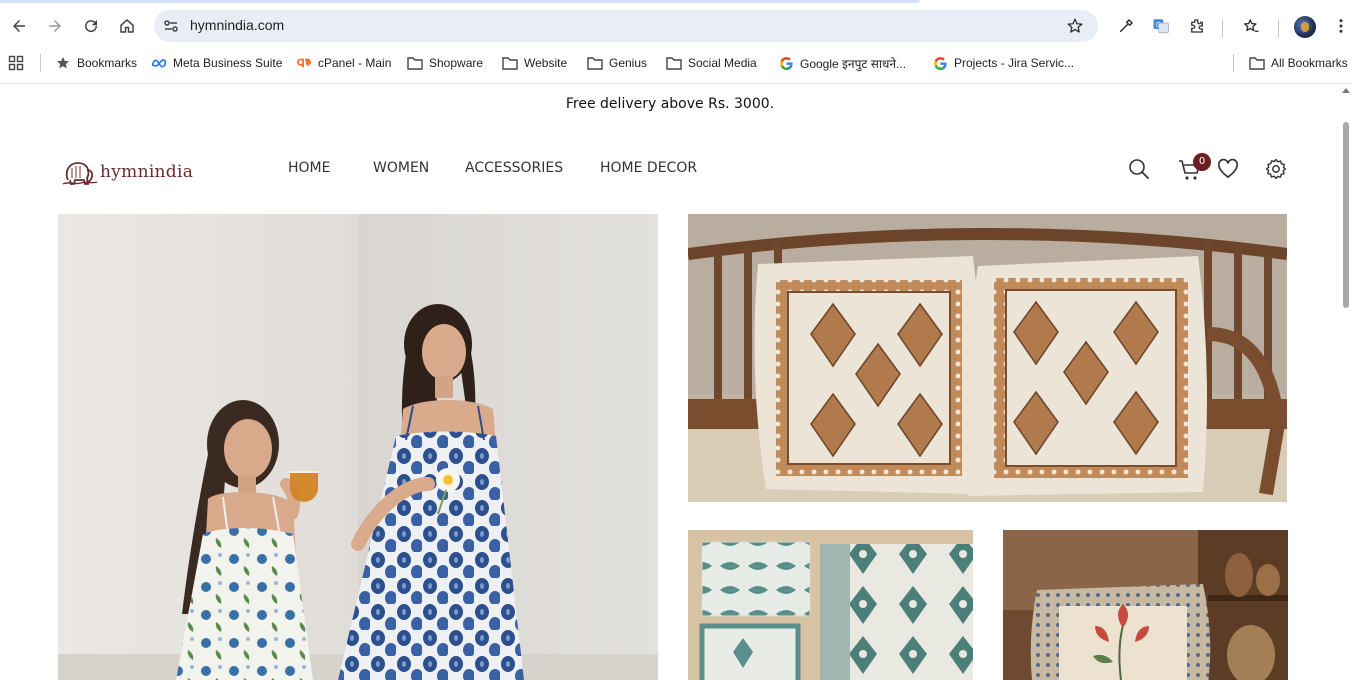  I want to click on settings-button, so click(1276, 169).